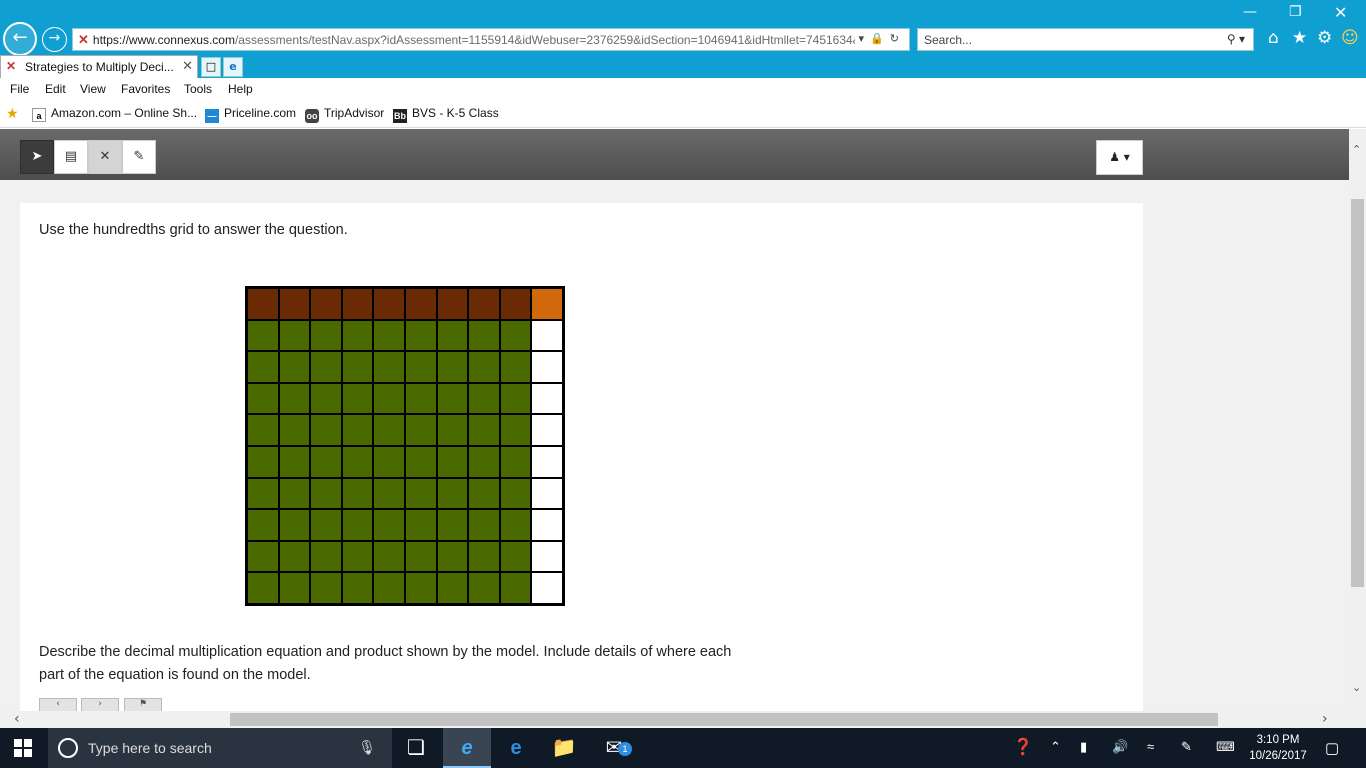 This screenshot has height=768, width=1366. Describe the element at coordinates (467, 748) in the screenshot. I see `internet-explorer-icon: e` at that location.